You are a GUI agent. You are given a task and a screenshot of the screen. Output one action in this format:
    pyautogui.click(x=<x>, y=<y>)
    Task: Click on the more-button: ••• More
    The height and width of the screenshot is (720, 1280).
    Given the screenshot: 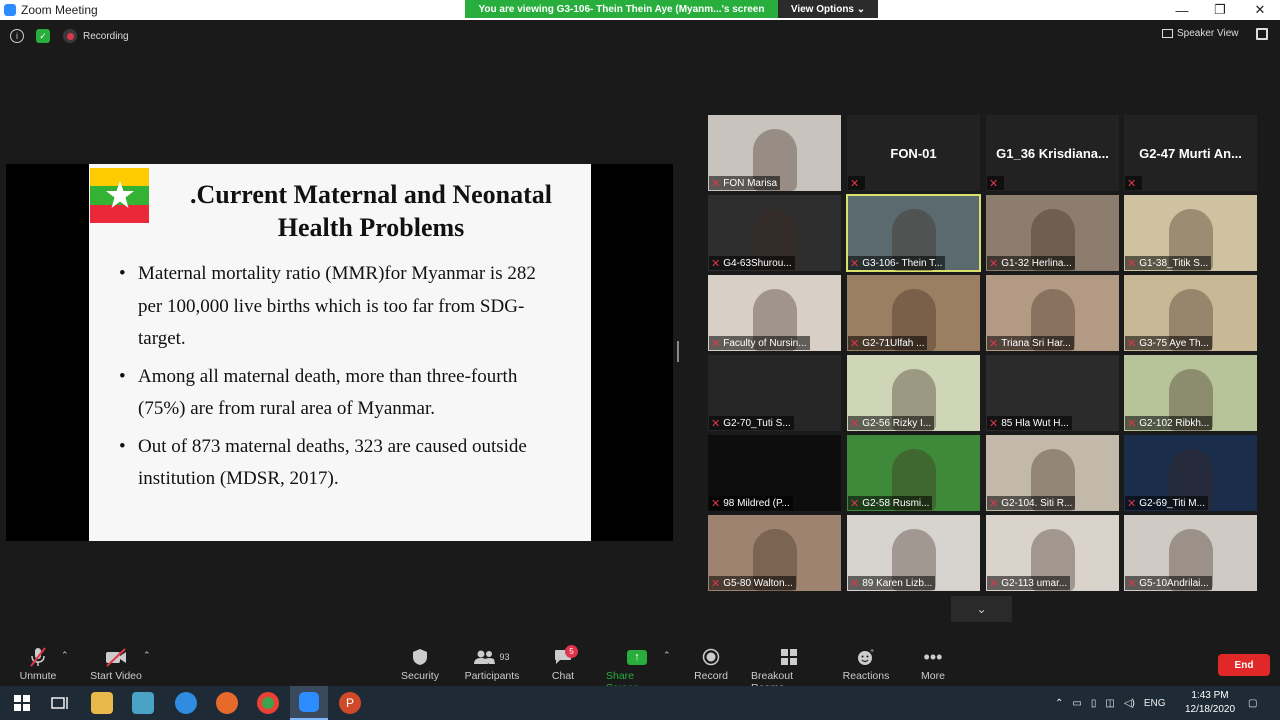 What is the action you would take?
    pyautogui.click(x=933, y=663)
    